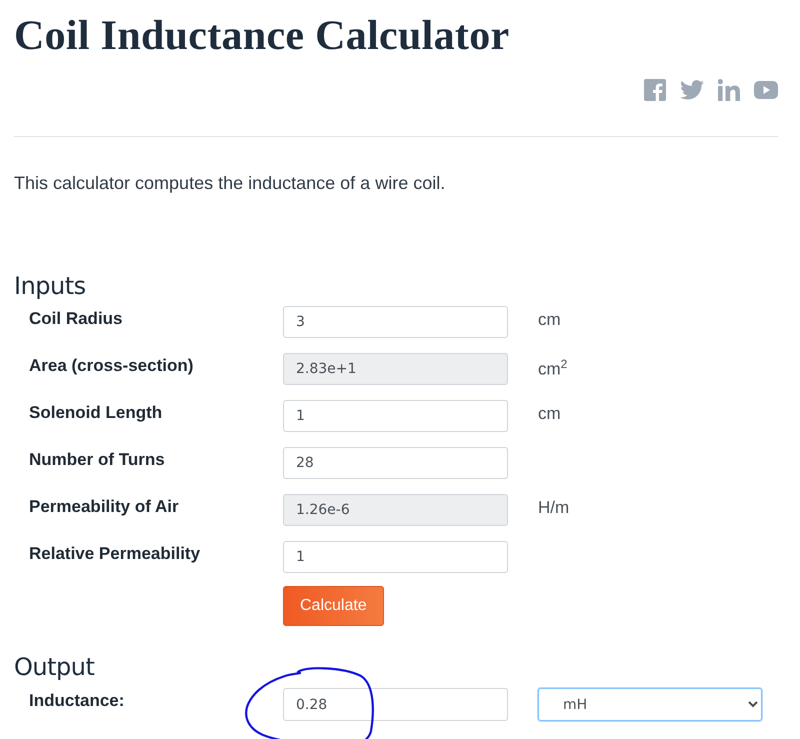 The width and height of the screenshot is (800, 739). Describe the element at coordinates (395, 463) in the screenshot. I see `input-field: 28` at that location.